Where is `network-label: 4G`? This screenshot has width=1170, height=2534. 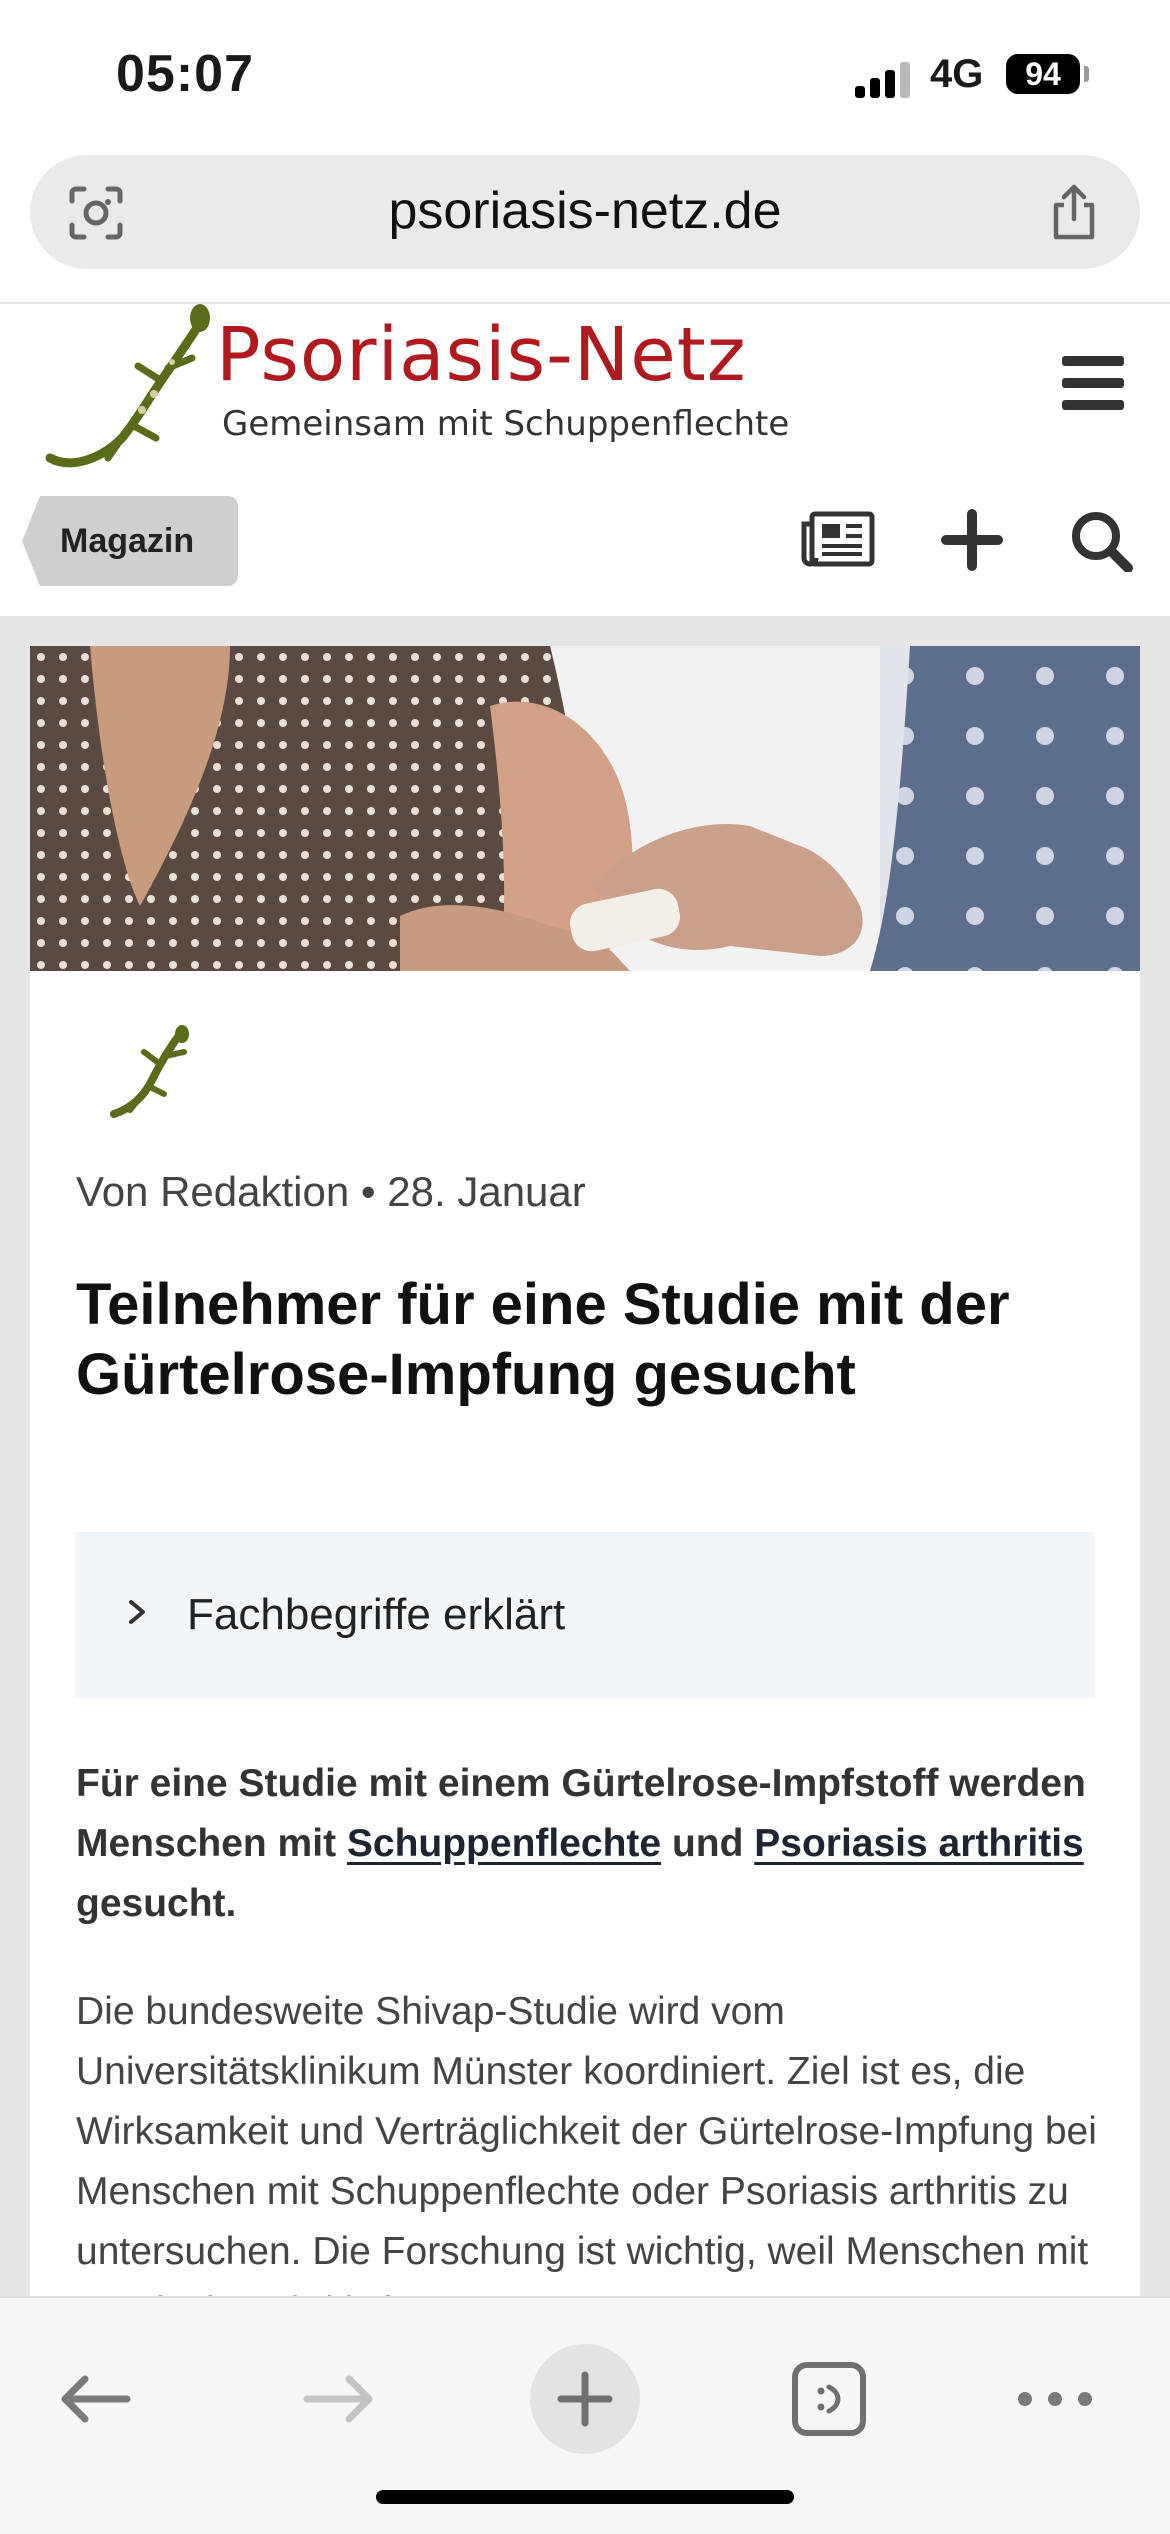 network-label: 4G is located at coordinates (957, 74).